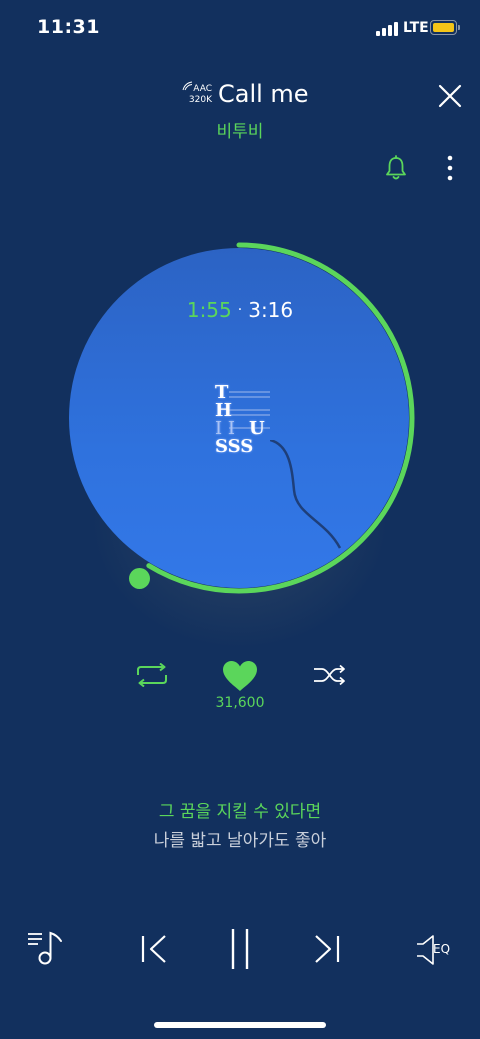  What do you see at coordinates (257, 428) in the screenshot?
I see `album-art-line-4: U` at bounding box center [257, 428].